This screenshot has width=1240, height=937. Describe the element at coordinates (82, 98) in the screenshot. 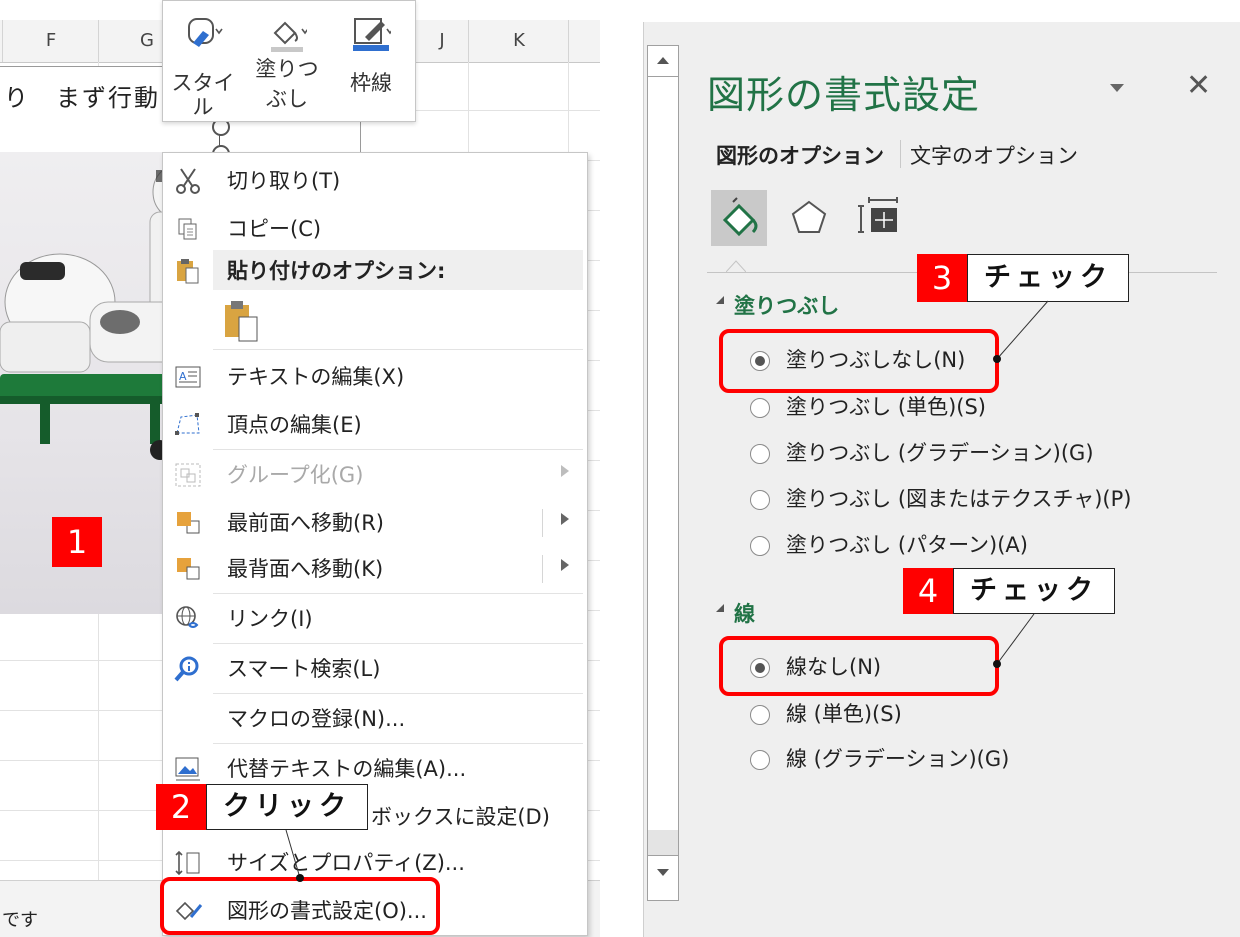

I see `cell-text: り まず行動` at that location.